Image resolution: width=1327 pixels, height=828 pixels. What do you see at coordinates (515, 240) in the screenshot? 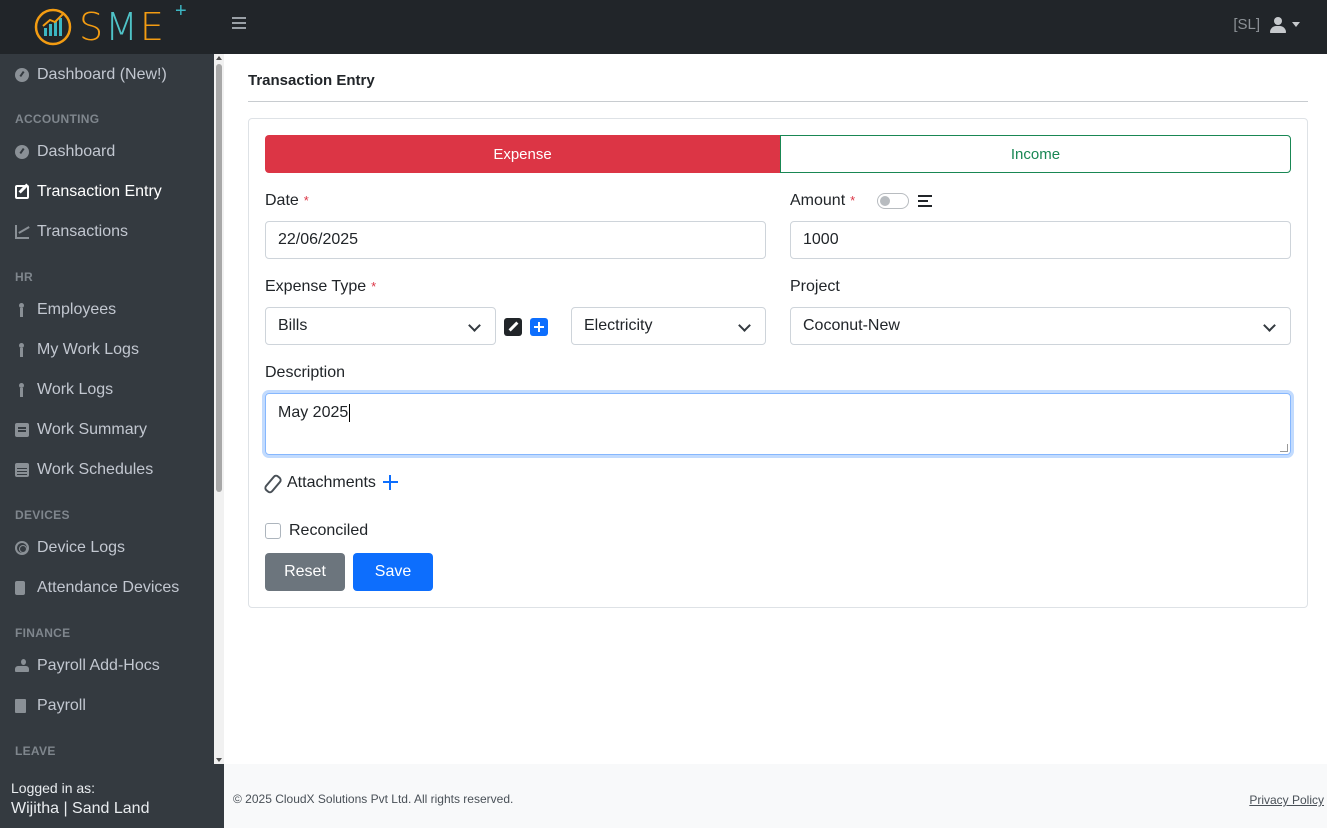
I see `date-field: 22/06/2025` at bounding box center [515, 240].